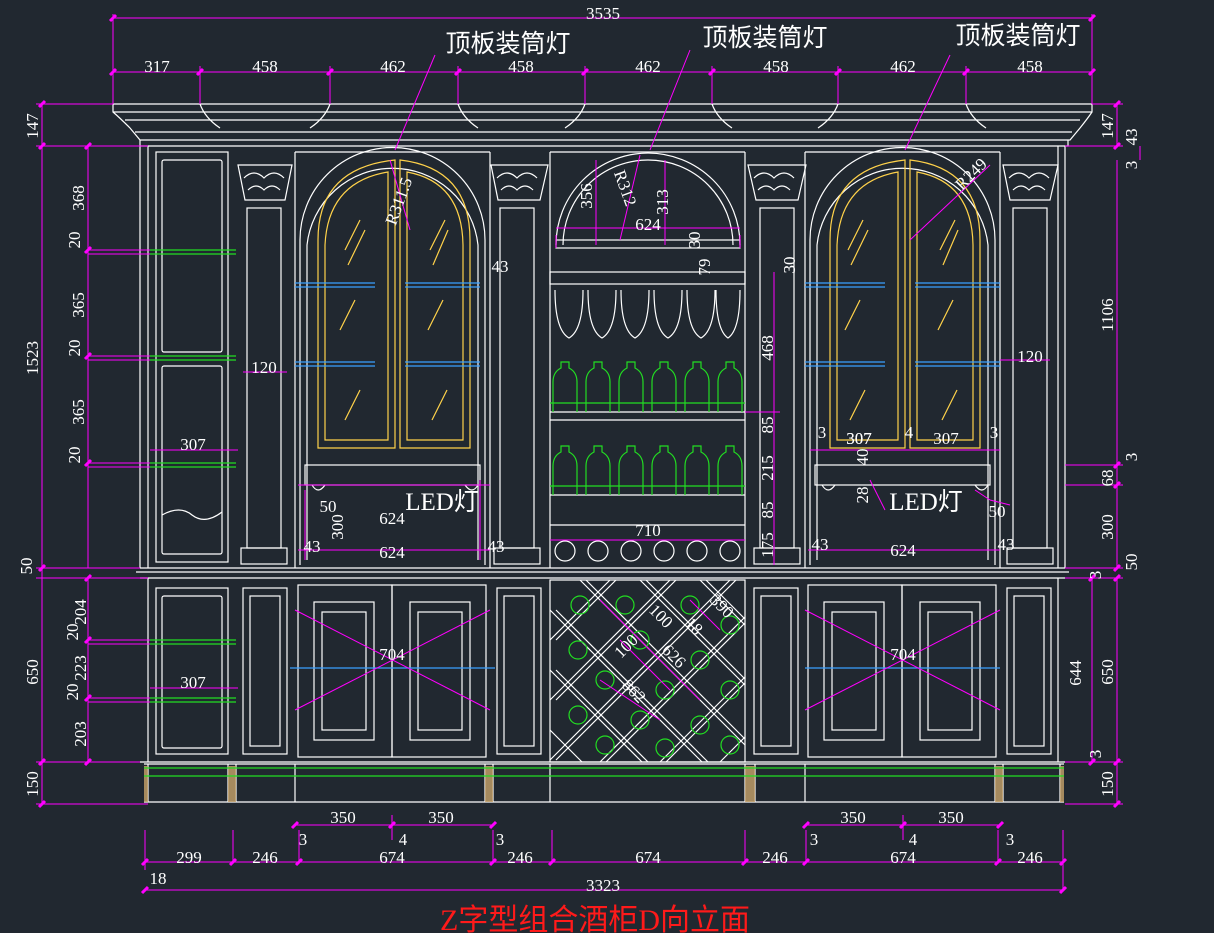 This screenshot has height=933, width=1214. I want to click on dim-right-3b: 3, so click(1131, 457).